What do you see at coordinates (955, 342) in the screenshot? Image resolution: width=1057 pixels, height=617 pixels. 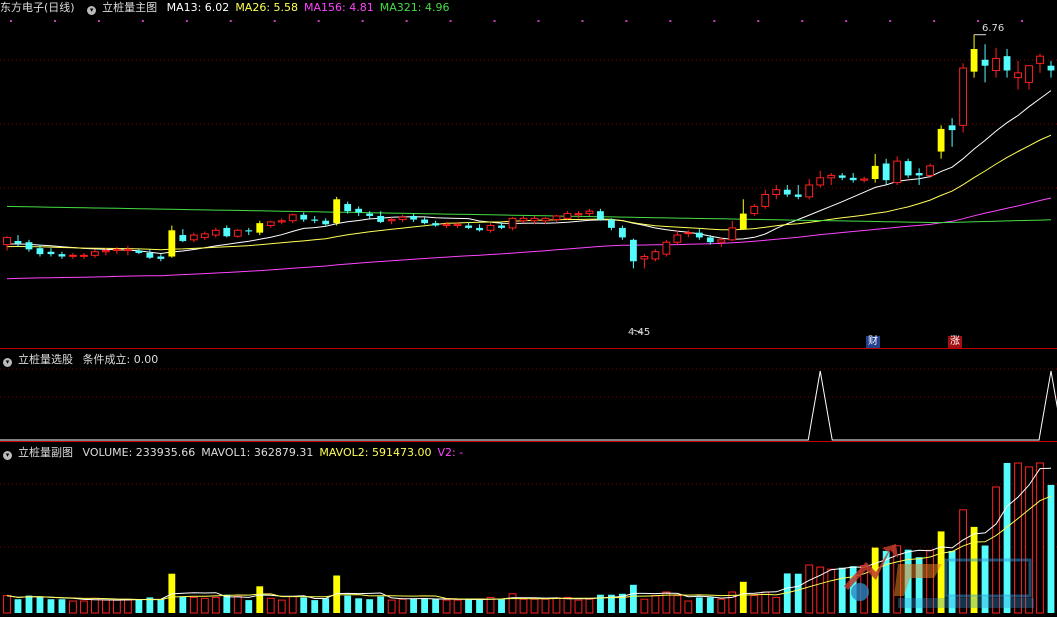 I see `limit-up-tag: 涨` at bounding box center [955, 342].